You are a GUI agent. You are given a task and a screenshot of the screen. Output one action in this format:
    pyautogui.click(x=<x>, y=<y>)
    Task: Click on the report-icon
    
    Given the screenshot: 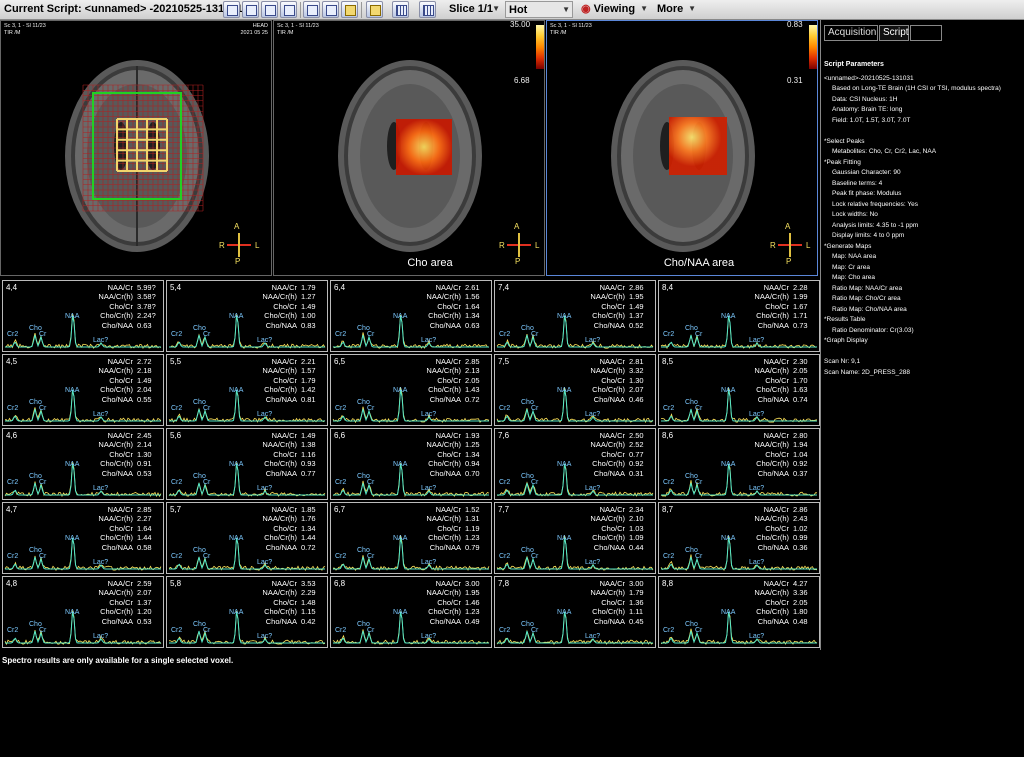 What is the action you would take?
    pyautogui.click(x=288, y=9)
    